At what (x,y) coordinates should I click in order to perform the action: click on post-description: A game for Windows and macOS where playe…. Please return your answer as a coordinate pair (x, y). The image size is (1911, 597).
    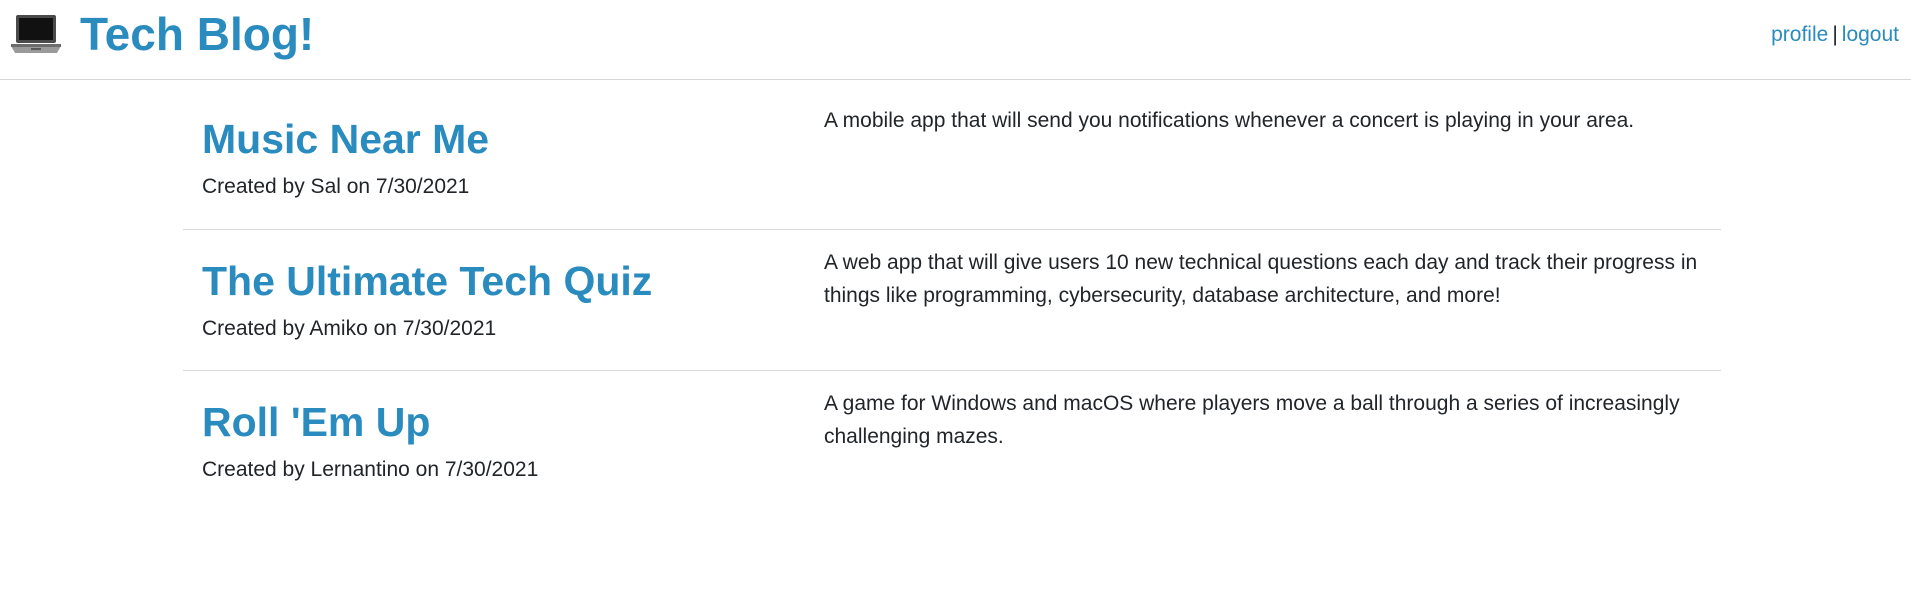
    Looking at the image, I should click on (1252, 420).